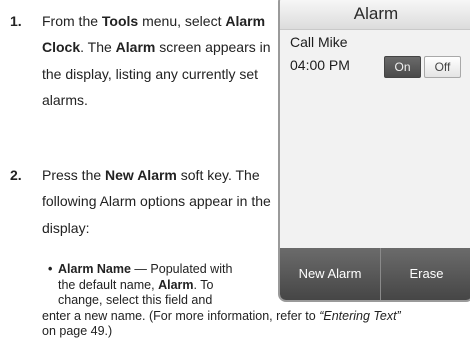 The height and width of the screenshot is (364, 470). What do you see at coordinates (320, 65) in the screenshot?
I see `alarm-time: 04:00 PM` at bounding box center [320, 65].